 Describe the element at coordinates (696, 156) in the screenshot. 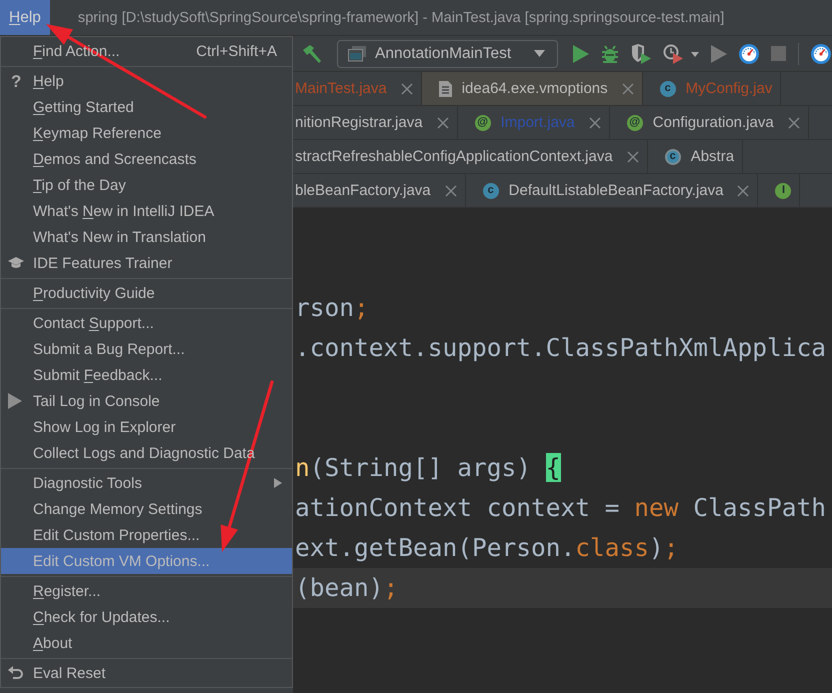

I see `editor-tab: c Abstra` at that location.